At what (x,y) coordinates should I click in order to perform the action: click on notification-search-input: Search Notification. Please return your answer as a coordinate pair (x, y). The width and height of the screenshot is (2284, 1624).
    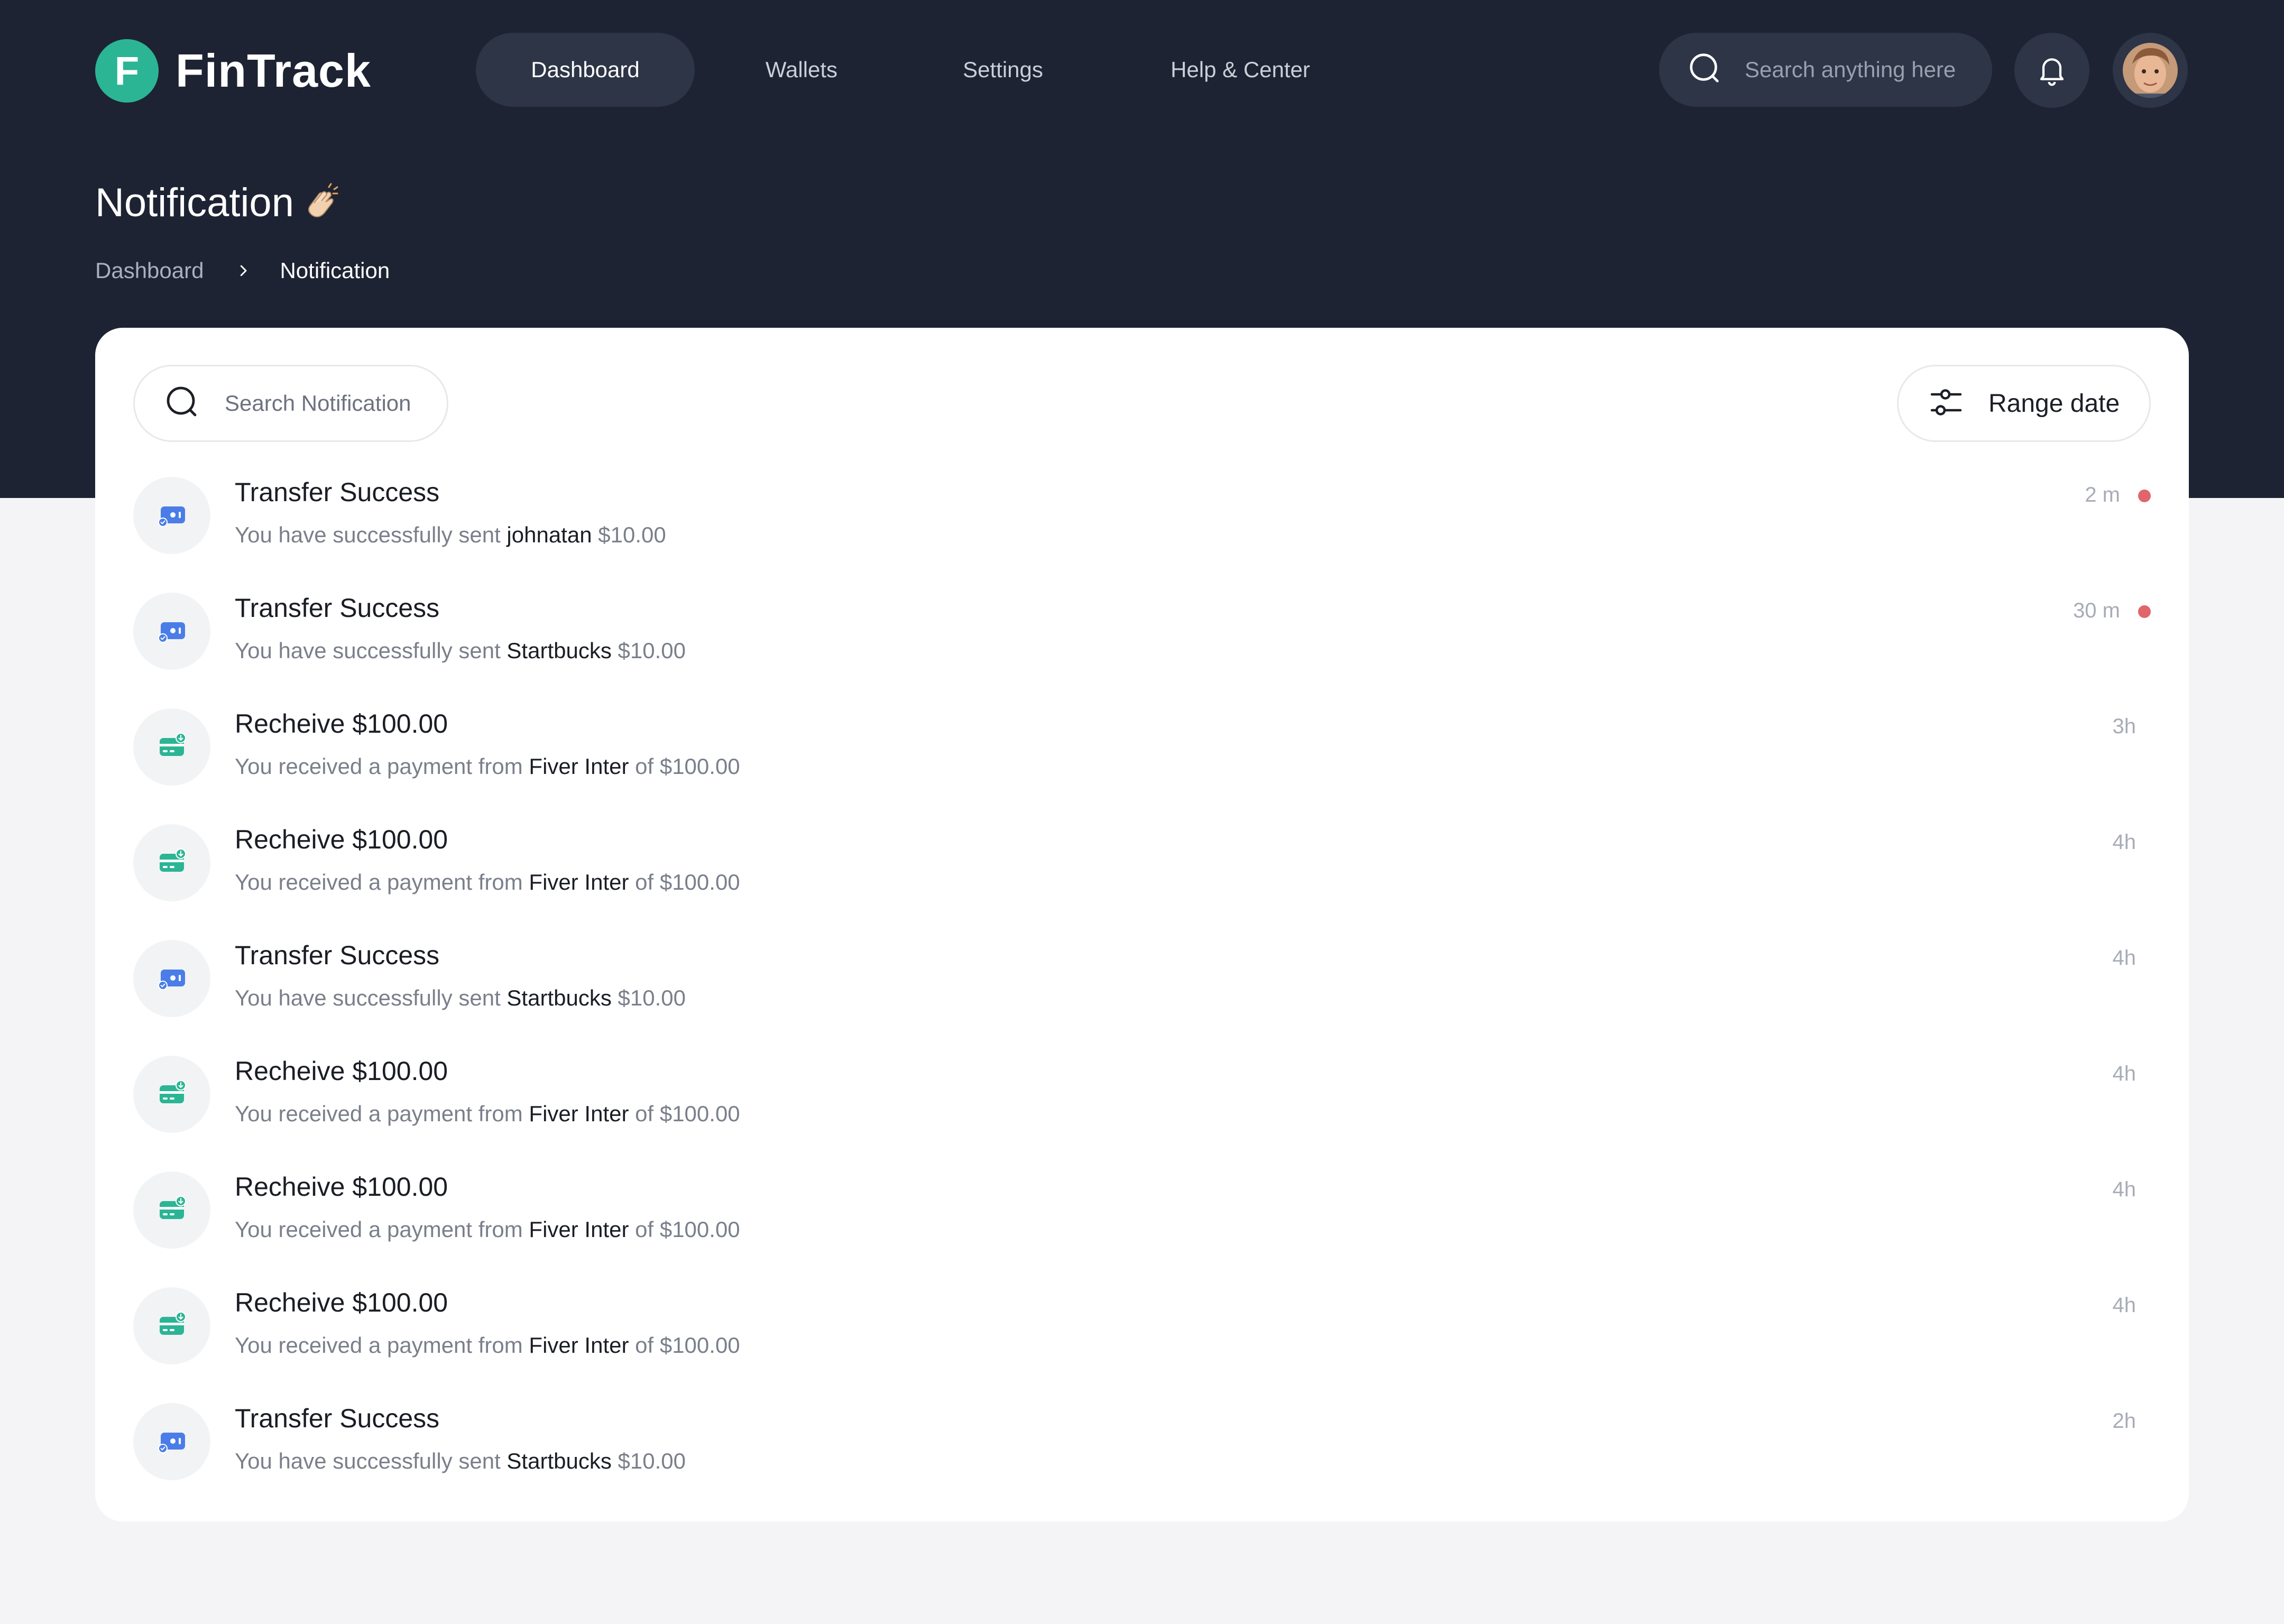
    Looking at the image, I should click on (290, 404).